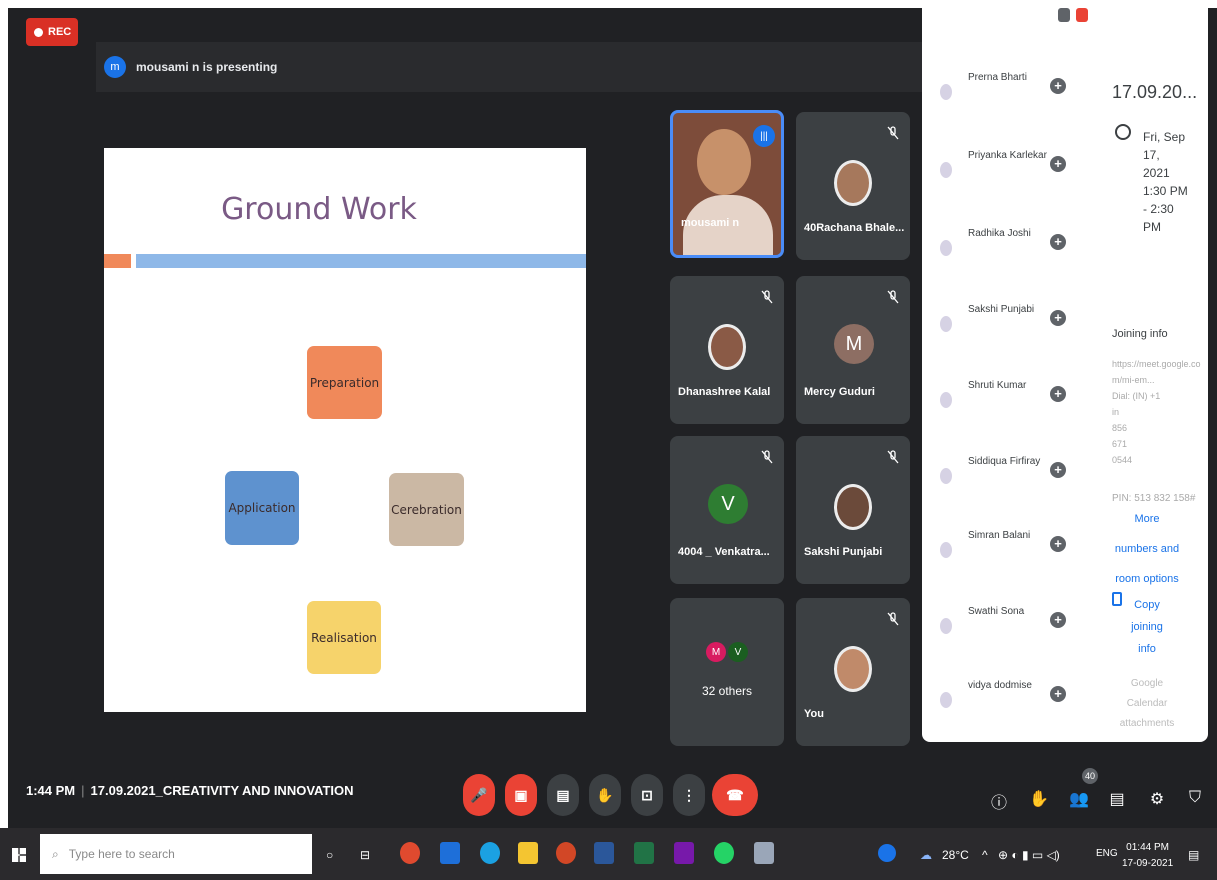 This screenshot has height=880, width=1217. What do you see at coordinates (1158, 209) in the screenshot?
I see `schedule-line: - 2:30` at bounding box center [1158, 209].